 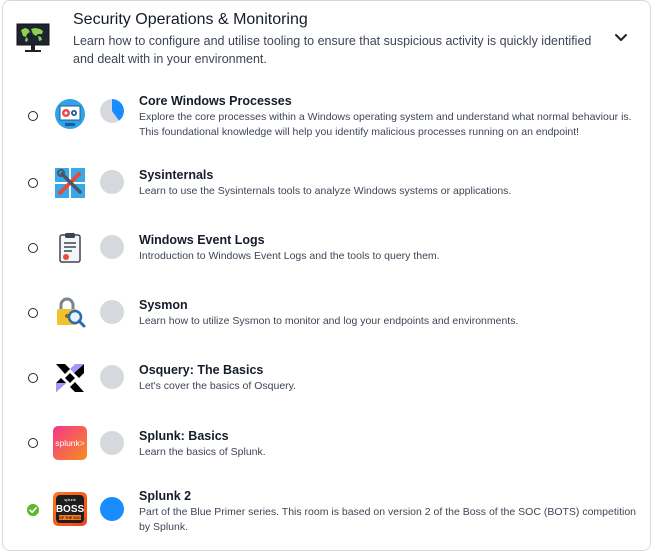 I want to click on room-title: Splunk 2, so click(x=165, y=496).